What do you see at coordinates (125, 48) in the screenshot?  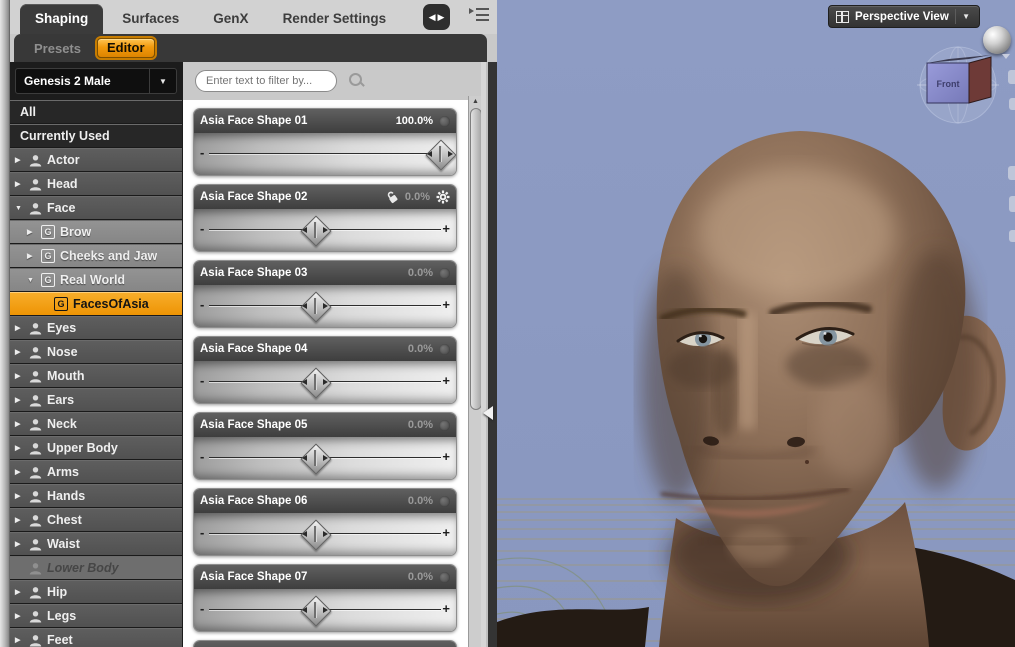 I see `subtab-editor: Editor` at bounding box center [125, 48].